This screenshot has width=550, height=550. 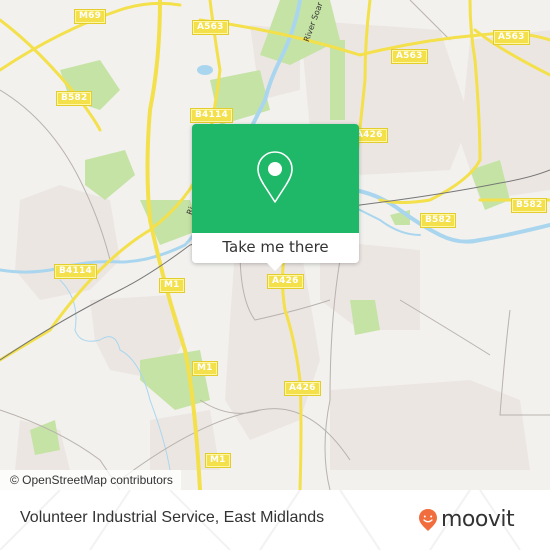 I want to click on moovit-wordmark: moovit, so click(x=478, y=519).